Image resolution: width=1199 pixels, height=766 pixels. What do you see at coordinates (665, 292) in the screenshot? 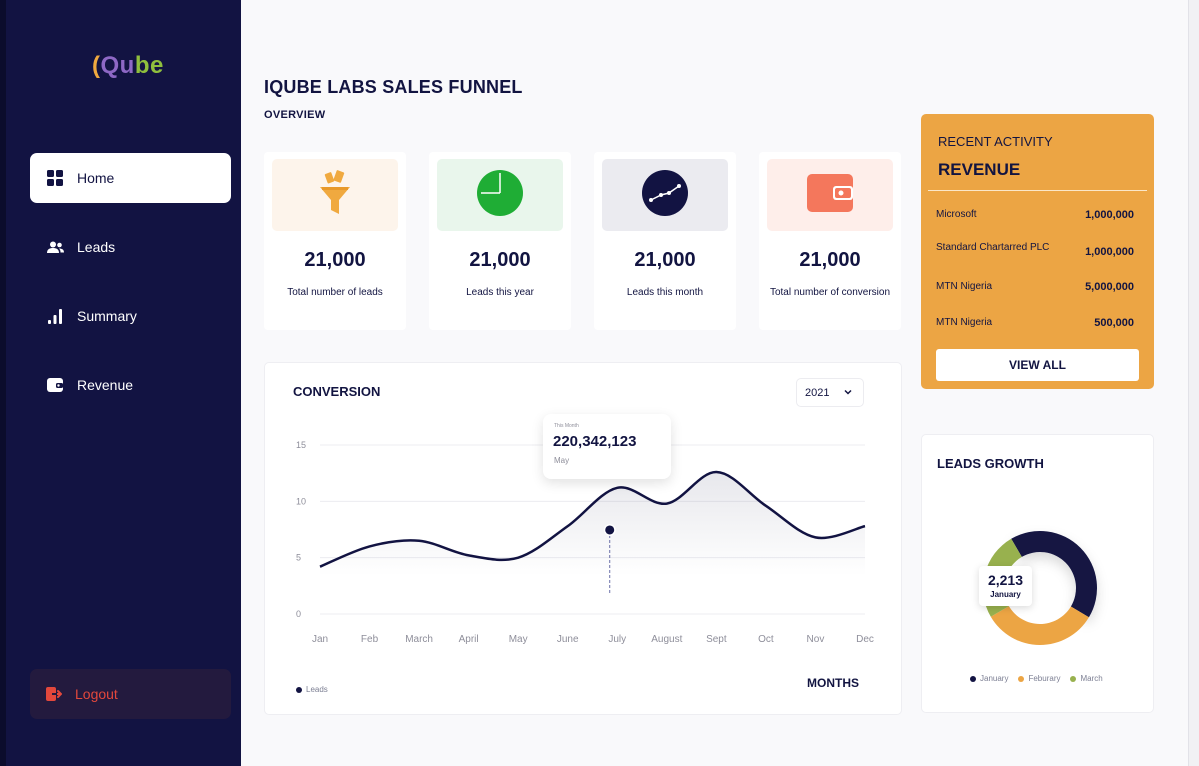
I see `stat-label: Leads this month` at bounding box center [665, 292].